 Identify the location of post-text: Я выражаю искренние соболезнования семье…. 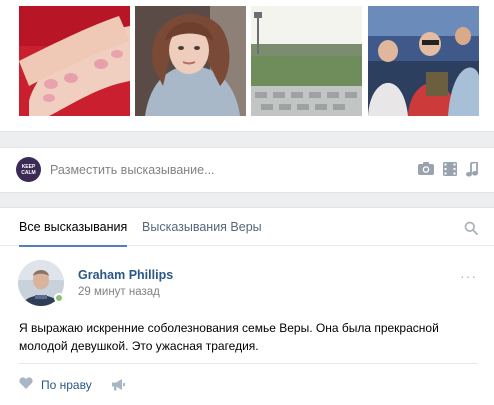
(229, 337).